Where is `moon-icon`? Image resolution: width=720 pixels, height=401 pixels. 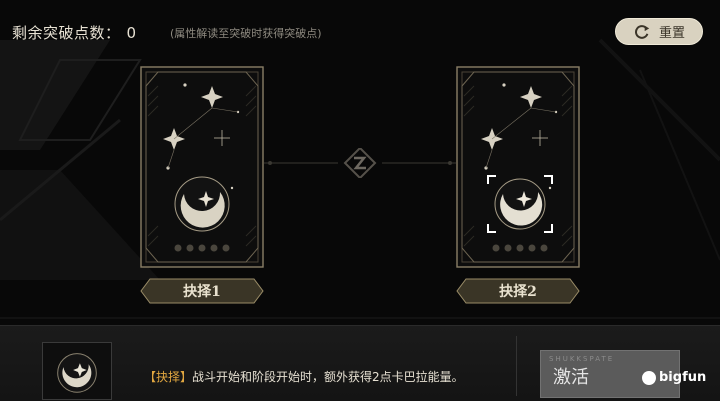
moon-icon is located at coordinates (77, 373).